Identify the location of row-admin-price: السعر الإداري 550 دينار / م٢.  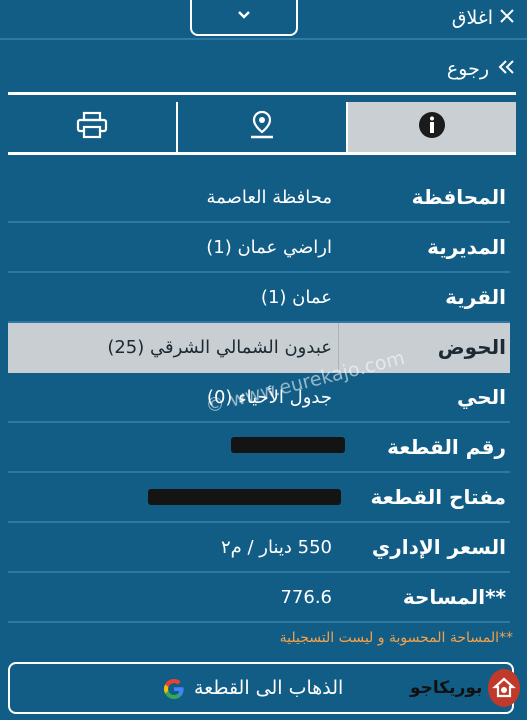
(259, 548).